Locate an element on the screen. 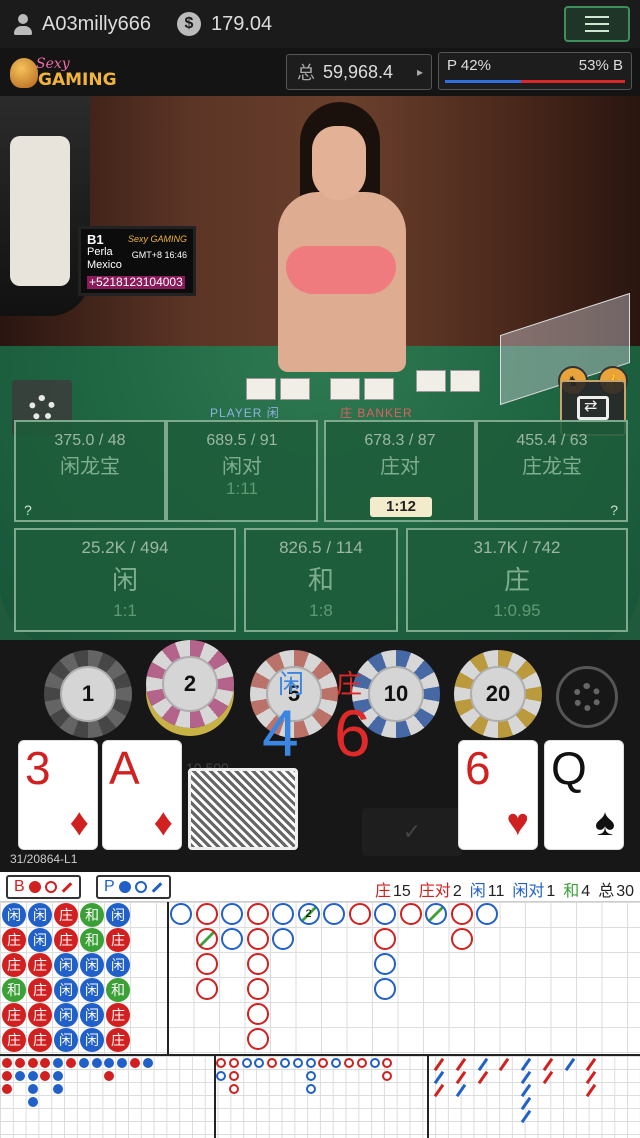  total-bets-button: 总 59,968.4 ▸ is located at coordinates (359, 72).